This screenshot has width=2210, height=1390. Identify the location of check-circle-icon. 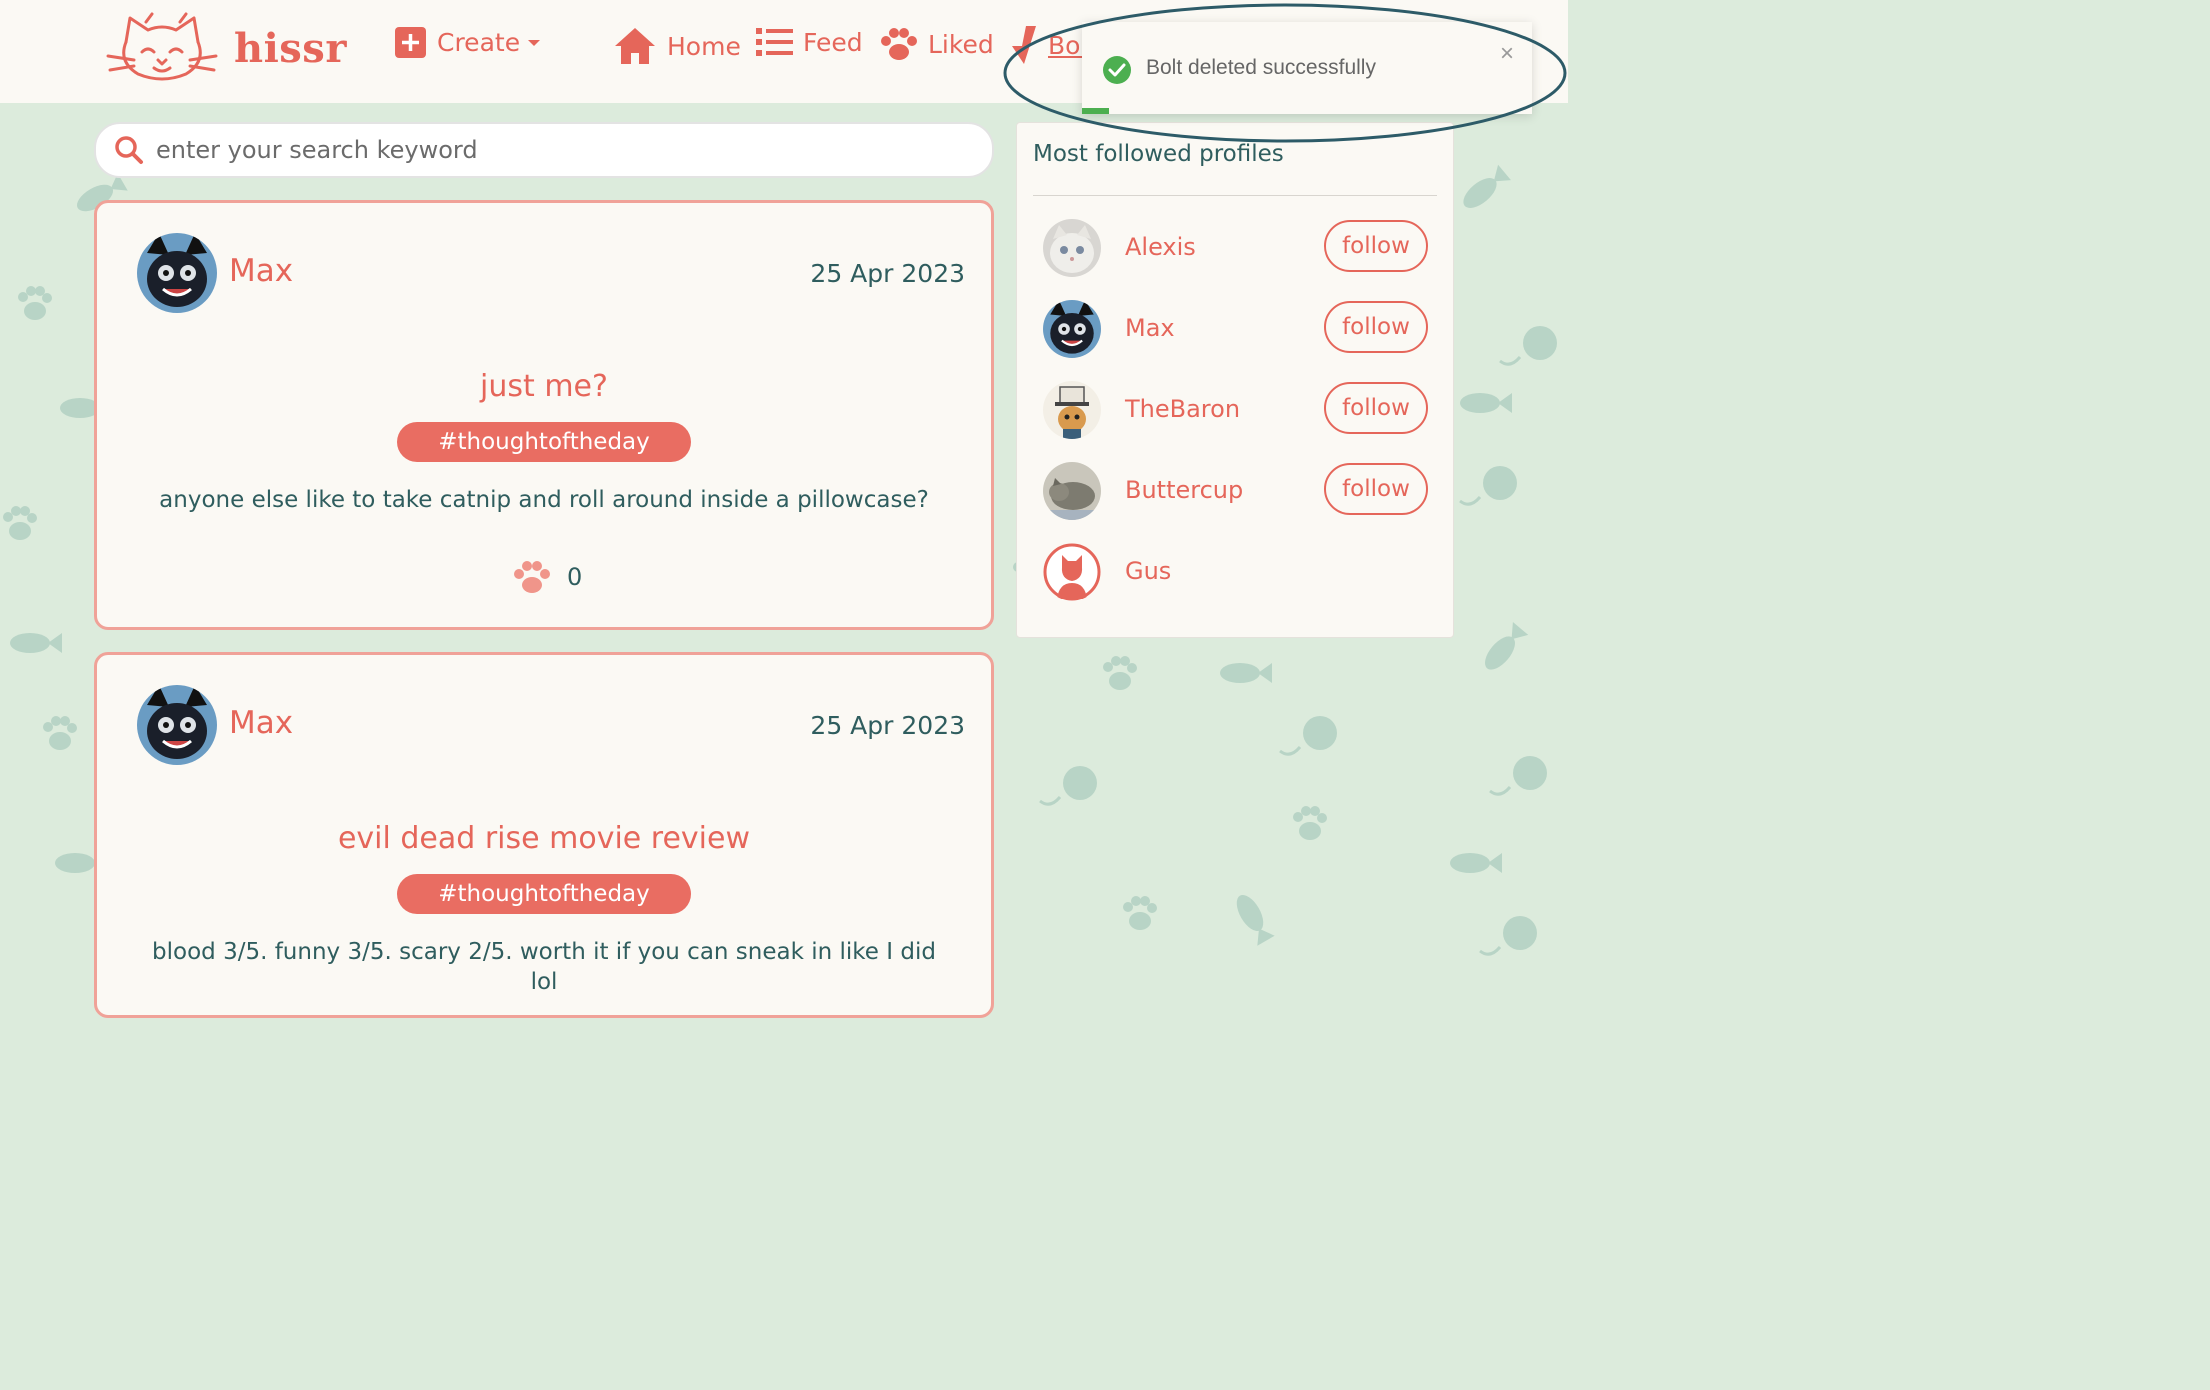
(1117, 70).